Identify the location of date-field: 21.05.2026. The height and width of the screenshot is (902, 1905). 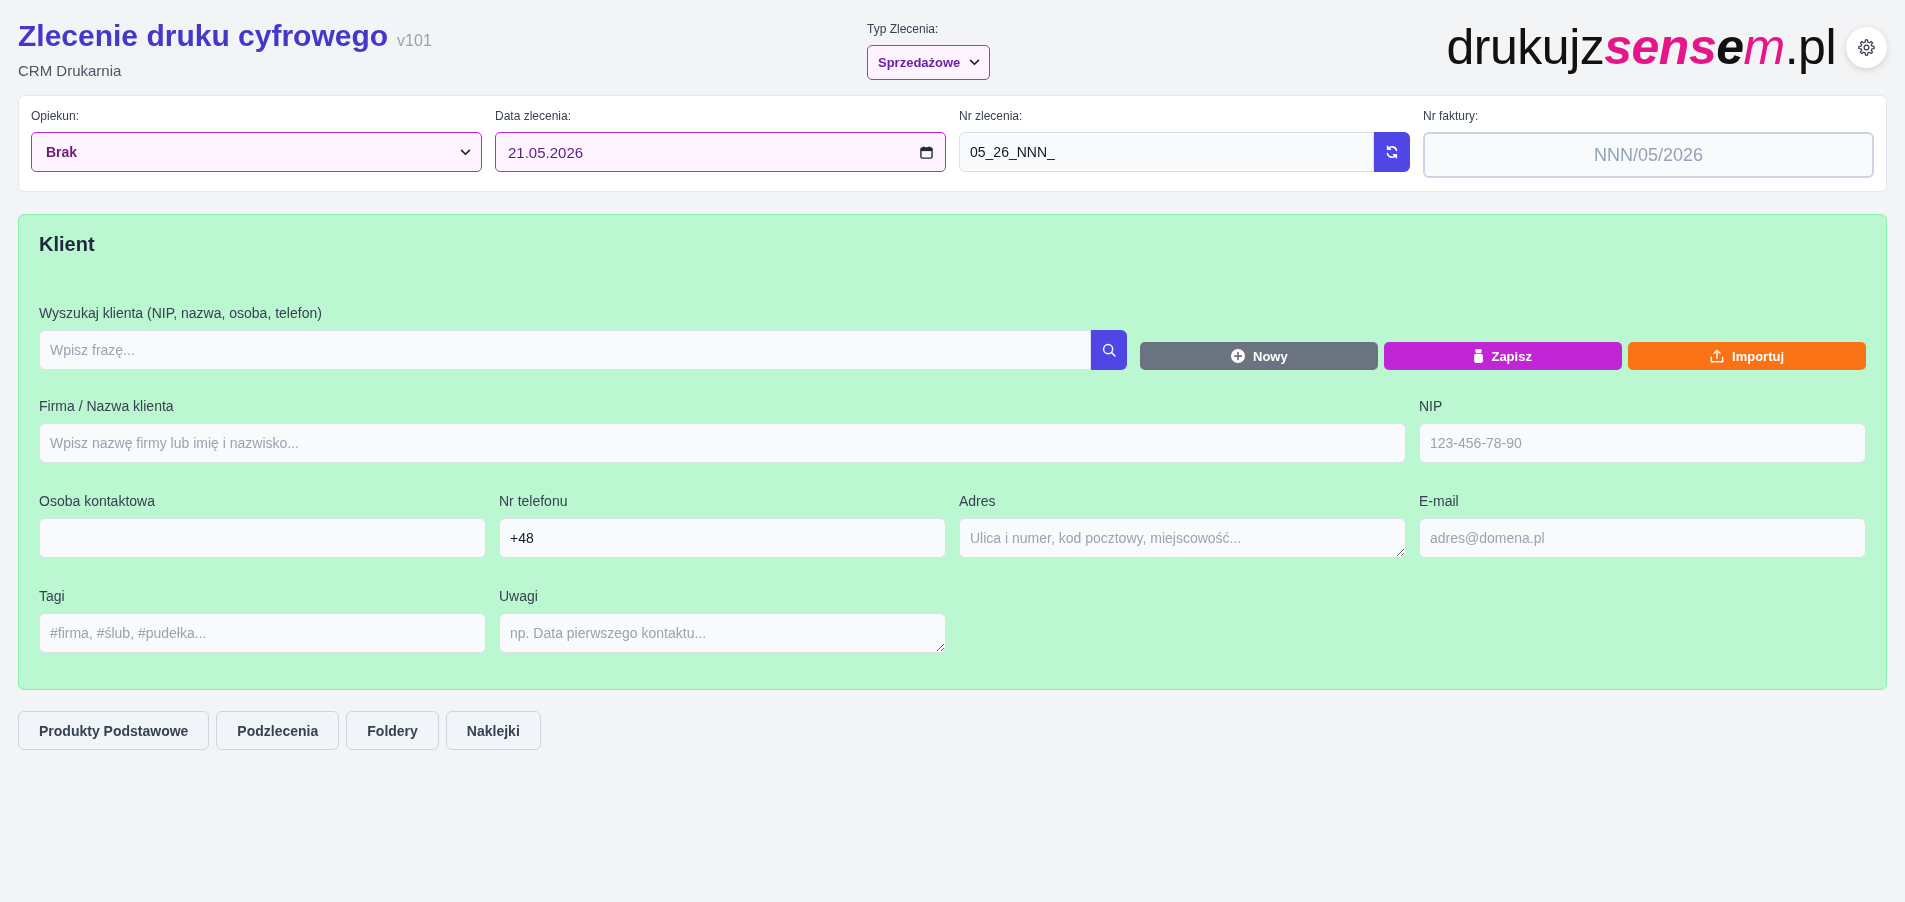
(720, 152).